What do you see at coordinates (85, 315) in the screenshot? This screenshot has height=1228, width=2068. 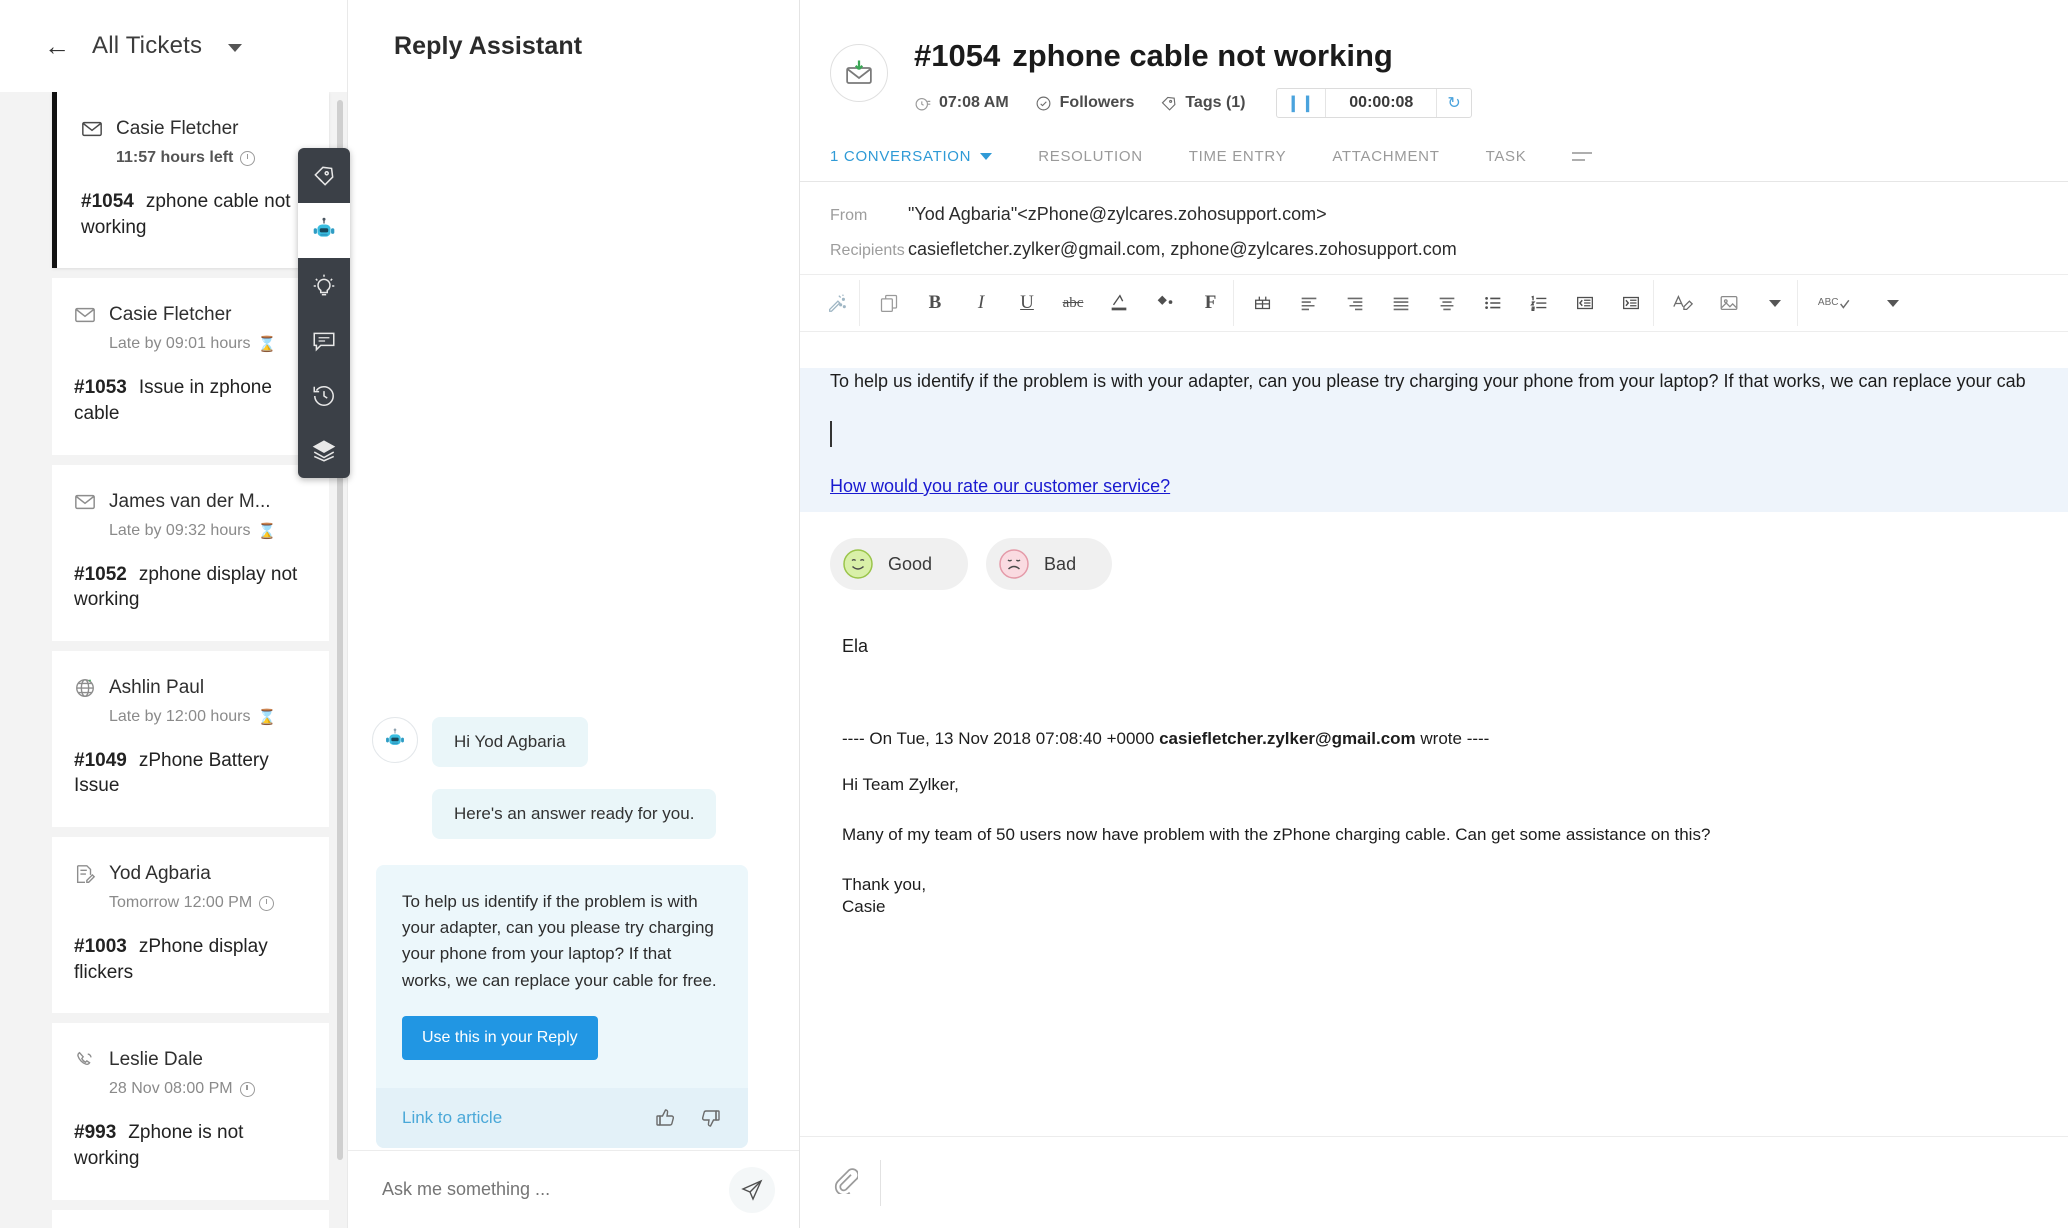 I see `email-icon` at bounding box center [85, 315].